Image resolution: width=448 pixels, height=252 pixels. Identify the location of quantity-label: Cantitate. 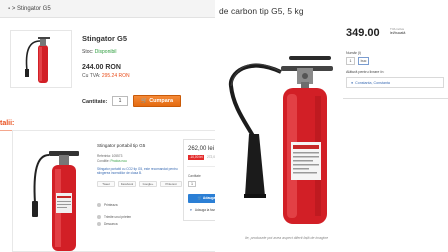
(194, 176).